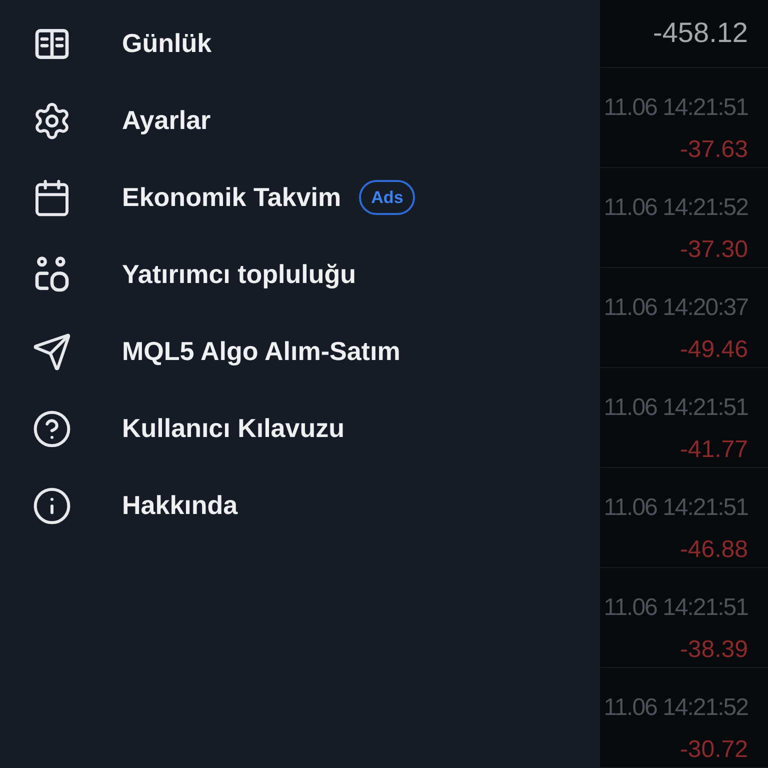 This screenshot has height=768, width=768. I want to click on trade-profit: -49.46, so click(714, 350).